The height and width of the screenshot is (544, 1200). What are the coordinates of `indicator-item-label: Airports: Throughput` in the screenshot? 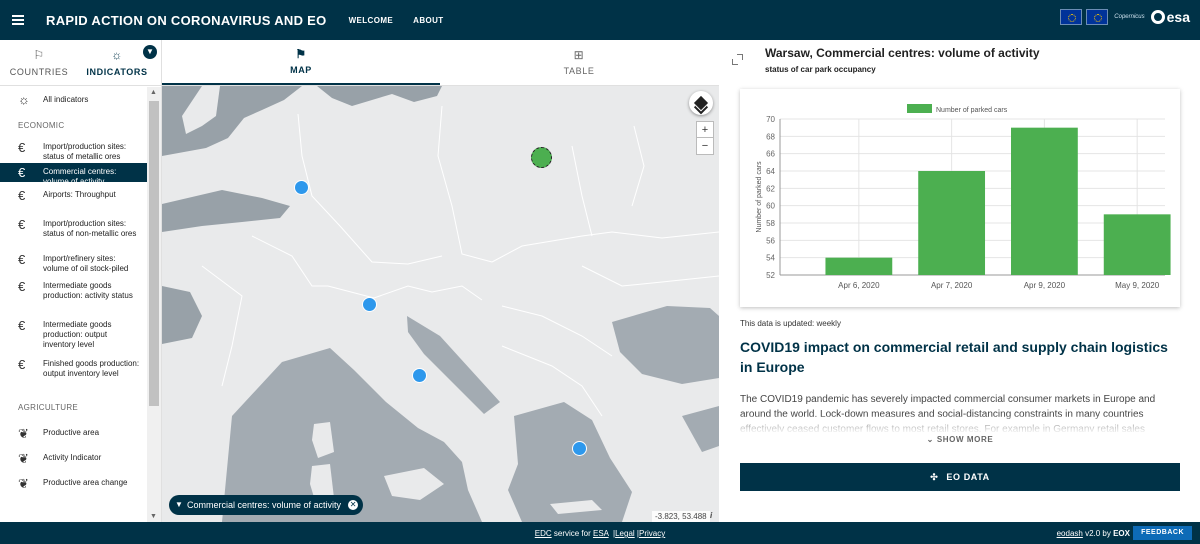 It's located at (79, 194).